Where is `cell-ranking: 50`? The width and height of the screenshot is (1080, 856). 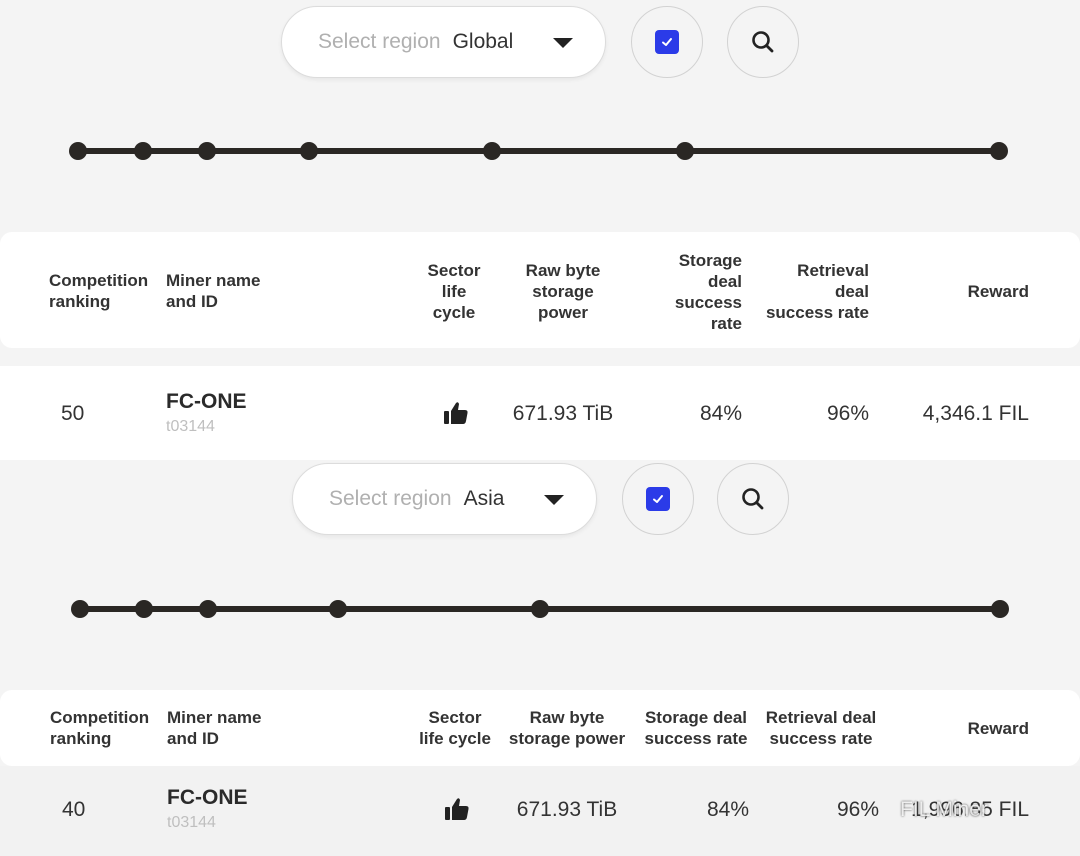 cell-ranking: 50 is located at coordinates (73, 413).